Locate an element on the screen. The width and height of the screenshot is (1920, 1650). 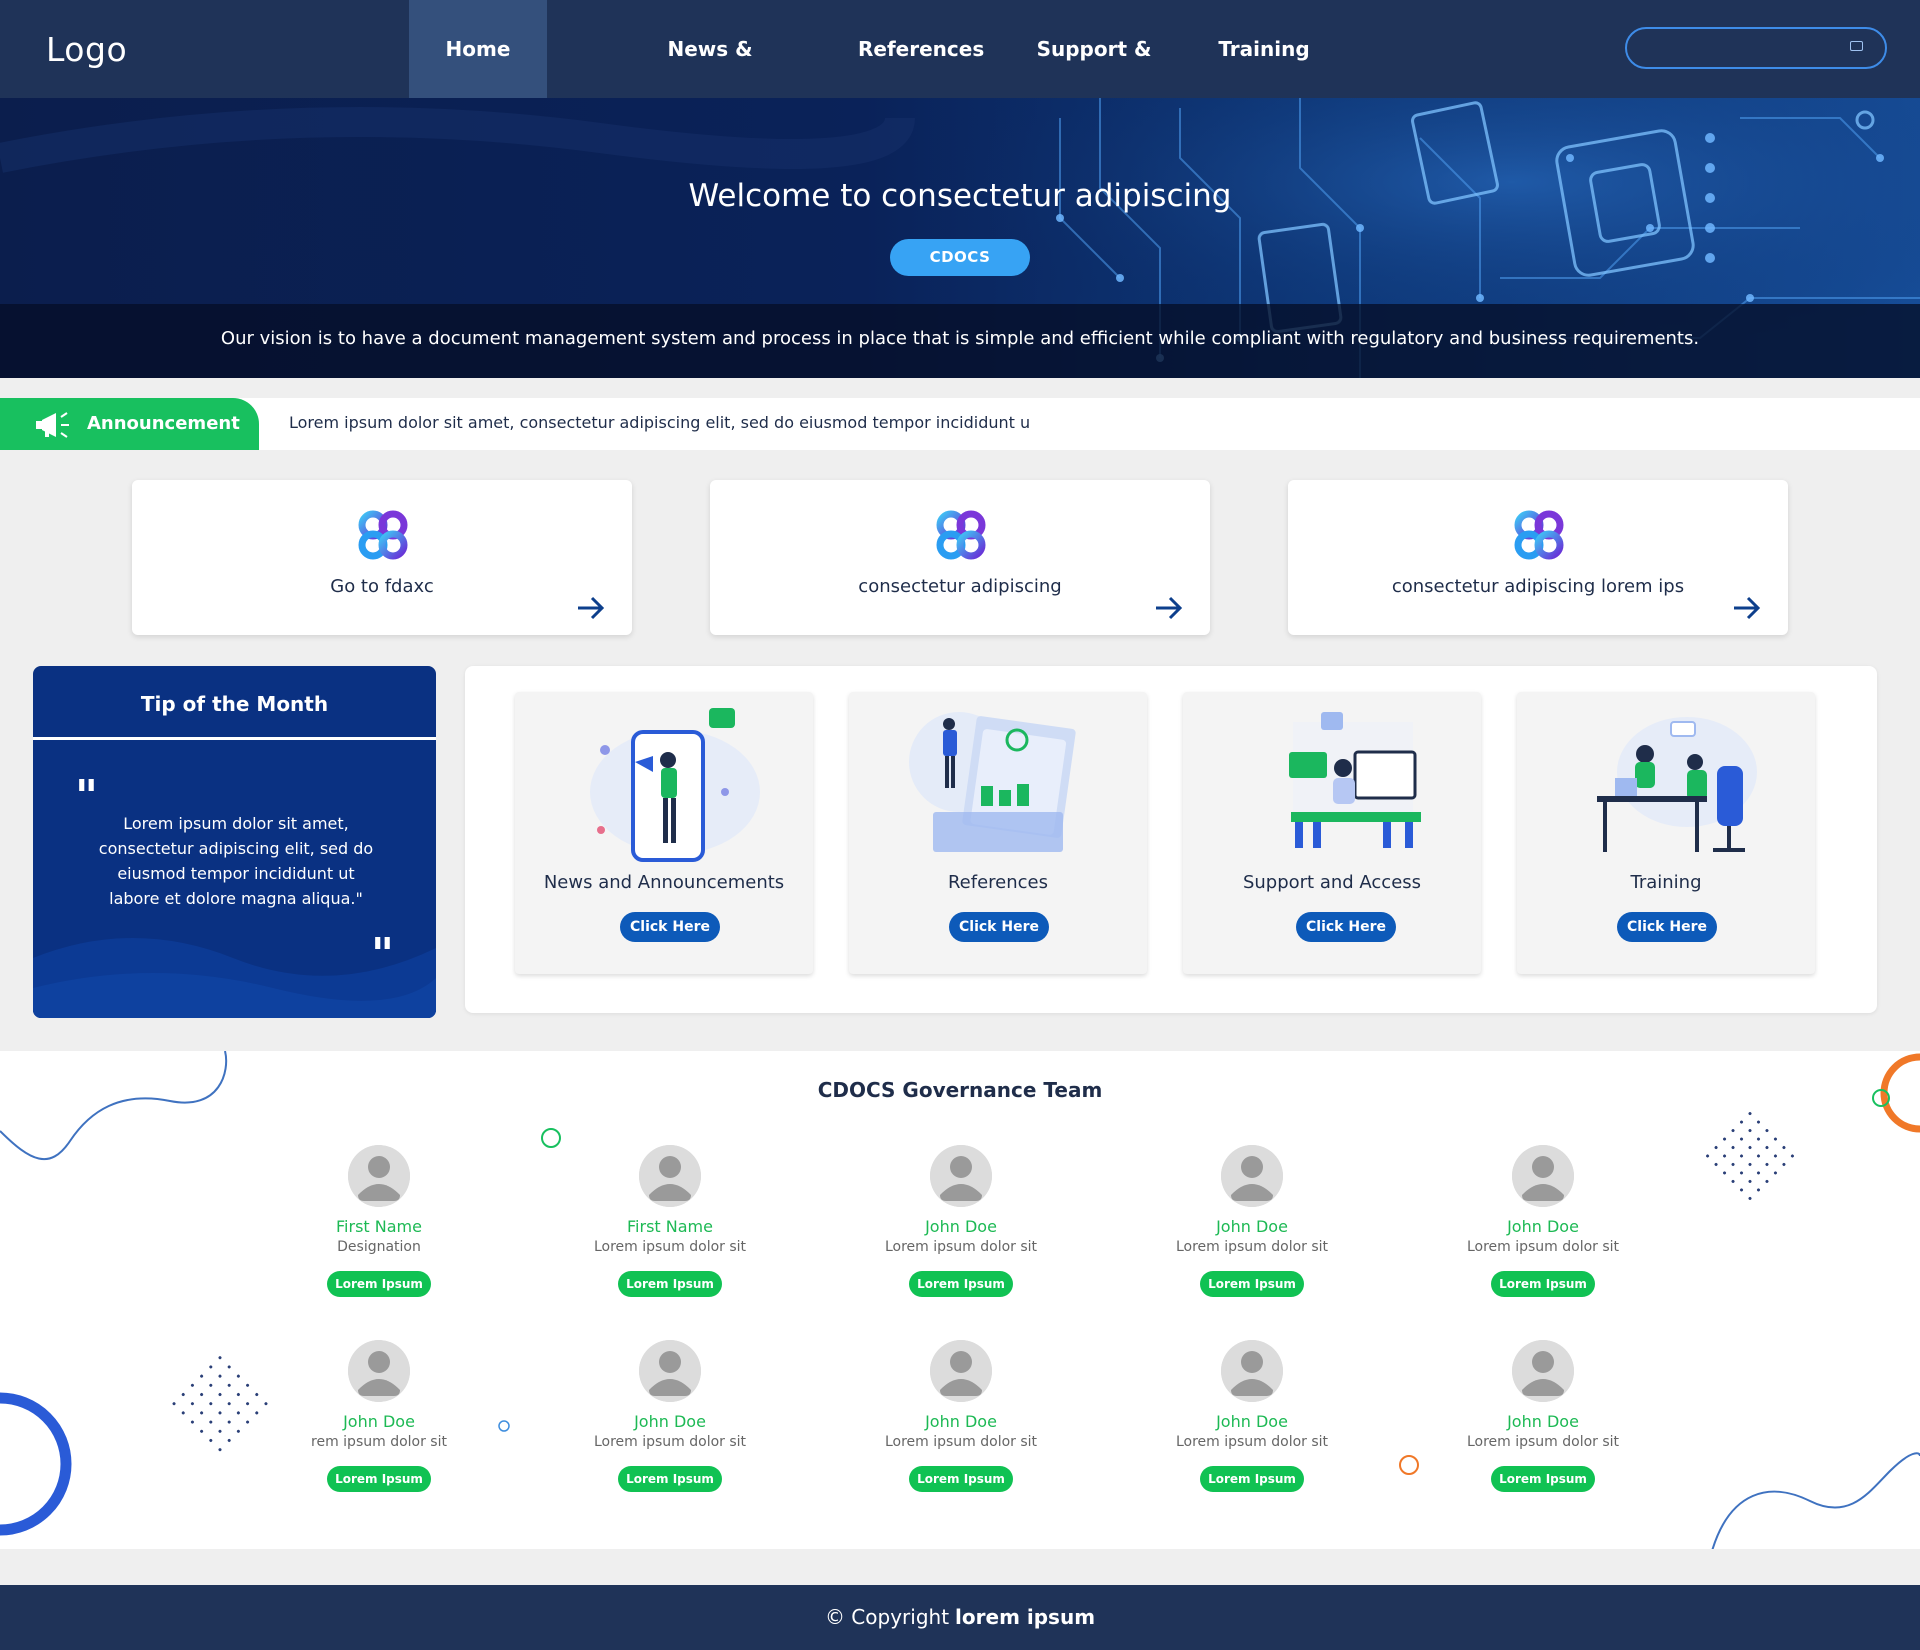
click-here-button-training: Click Here is located at coordinates (1667, 927).